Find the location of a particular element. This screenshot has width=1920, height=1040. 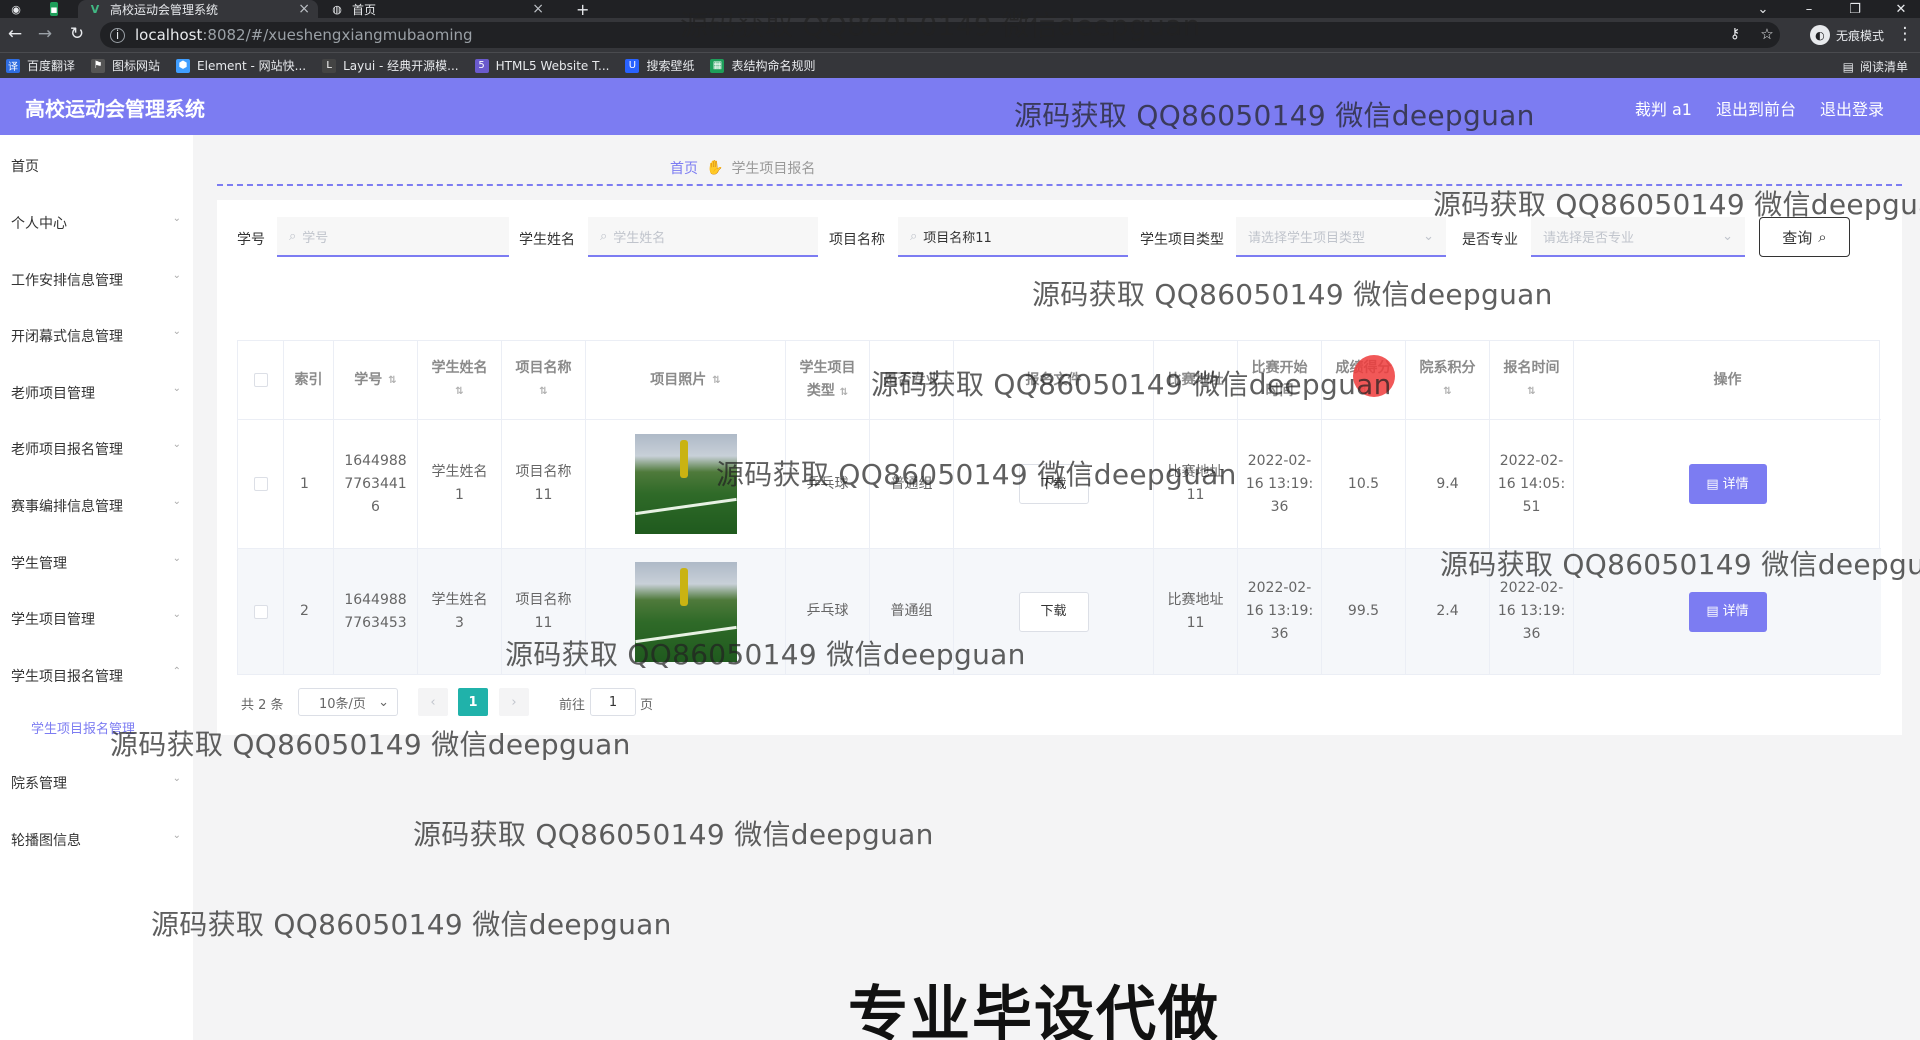

sidebar-item-student-project: 学生项目管理 ⌄ is located at coordinates (96, 619).